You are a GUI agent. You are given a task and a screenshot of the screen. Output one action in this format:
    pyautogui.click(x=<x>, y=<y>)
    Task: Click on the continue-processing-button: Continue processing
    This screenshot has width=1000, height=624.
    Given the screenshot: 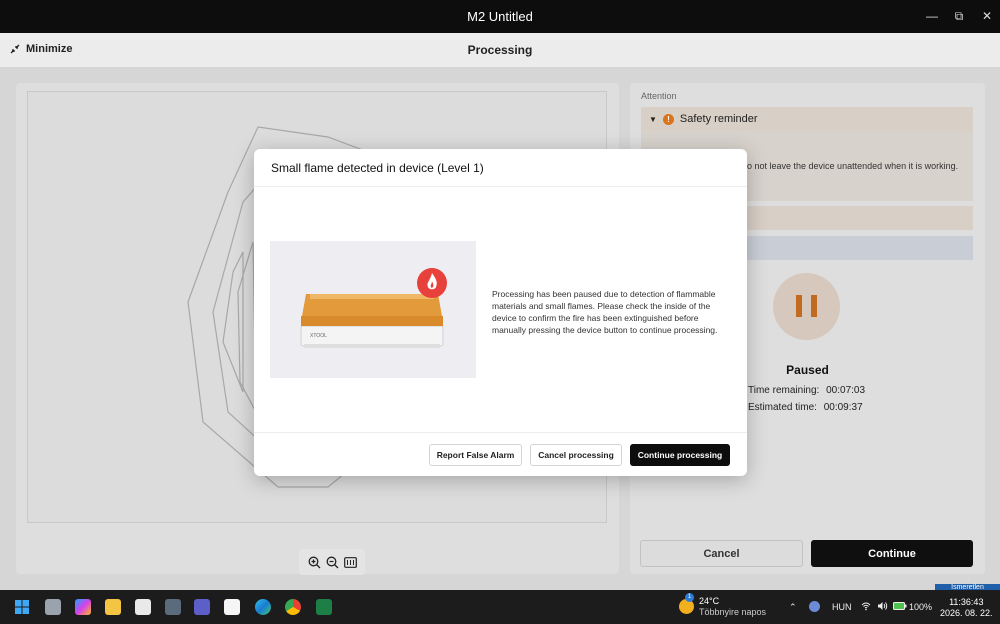 What is the action you would take?
    pyautogui.click(x=680, y=455)
    